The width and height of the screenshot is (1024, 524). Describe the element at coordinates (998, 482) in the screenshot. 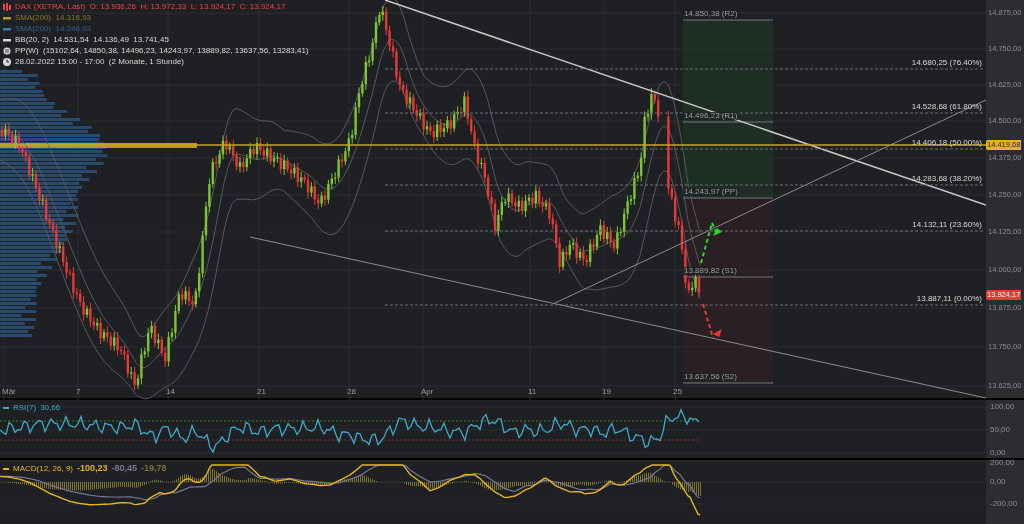

I see `macd-axis-label: 0,00` at that location.